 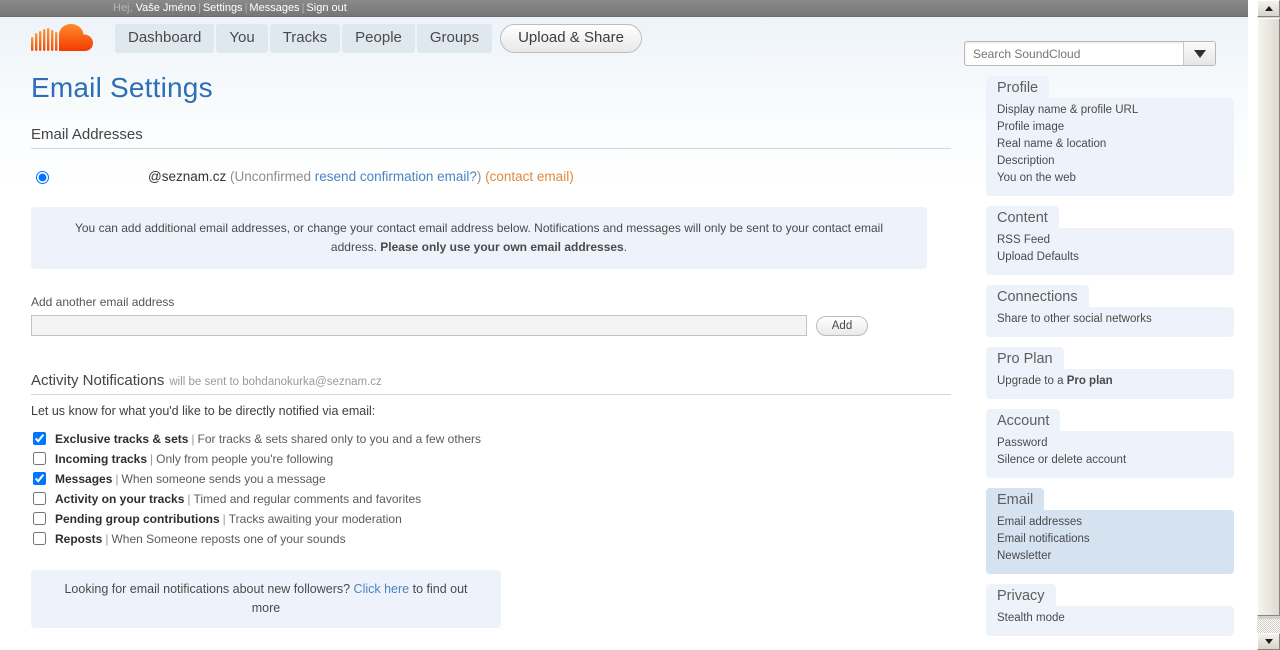 What do you see at coordinates (1015, 499) in the screenshot?
I see `sidebar-group-title: Email` at bounding box center [1015, 499].